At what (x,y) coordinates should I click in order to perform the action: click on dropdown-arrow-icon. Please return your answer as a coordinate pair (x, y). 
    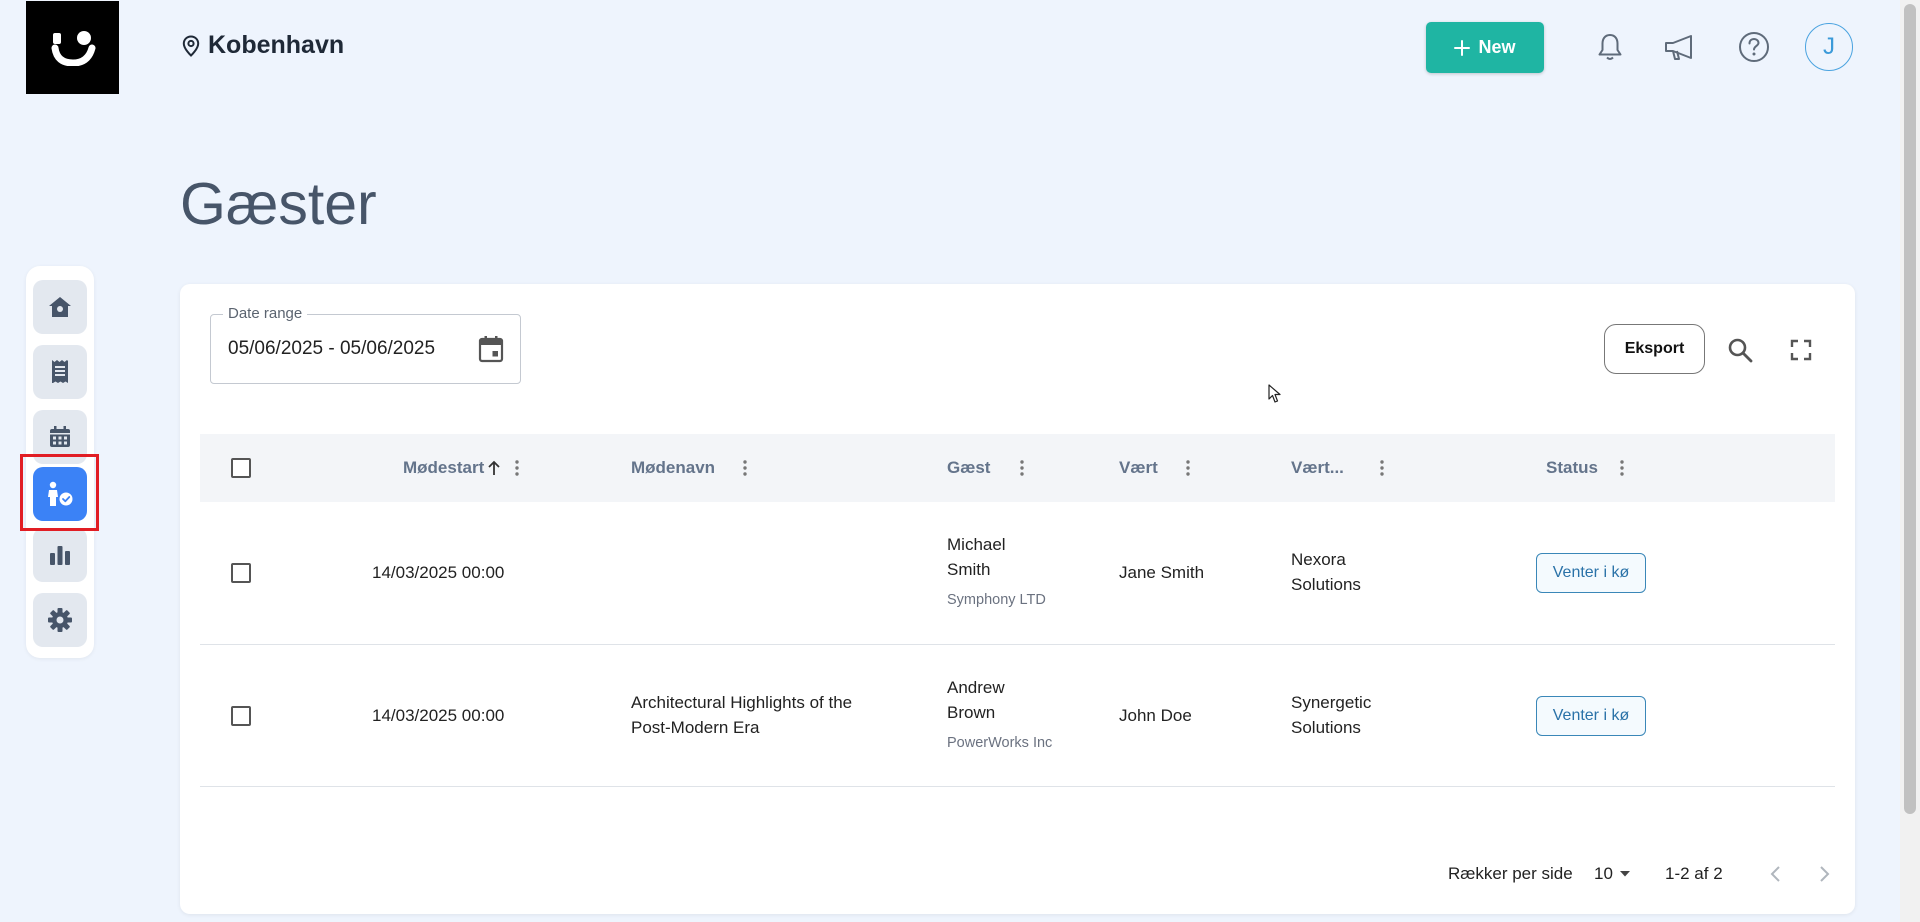
    Looking at the image, I should click on (1624, 874).